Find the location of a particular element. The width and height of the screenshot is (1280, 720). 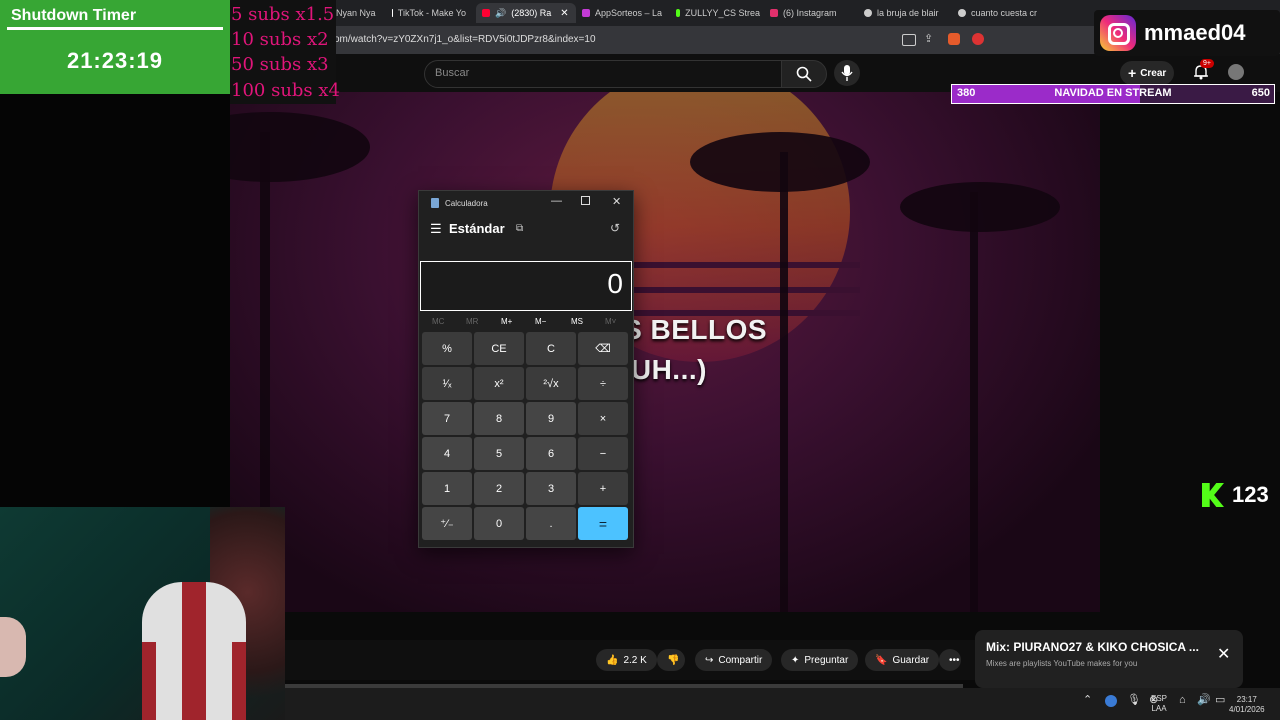

keep-on-top-icon: ⧉ is located at coordinates (519, 228).